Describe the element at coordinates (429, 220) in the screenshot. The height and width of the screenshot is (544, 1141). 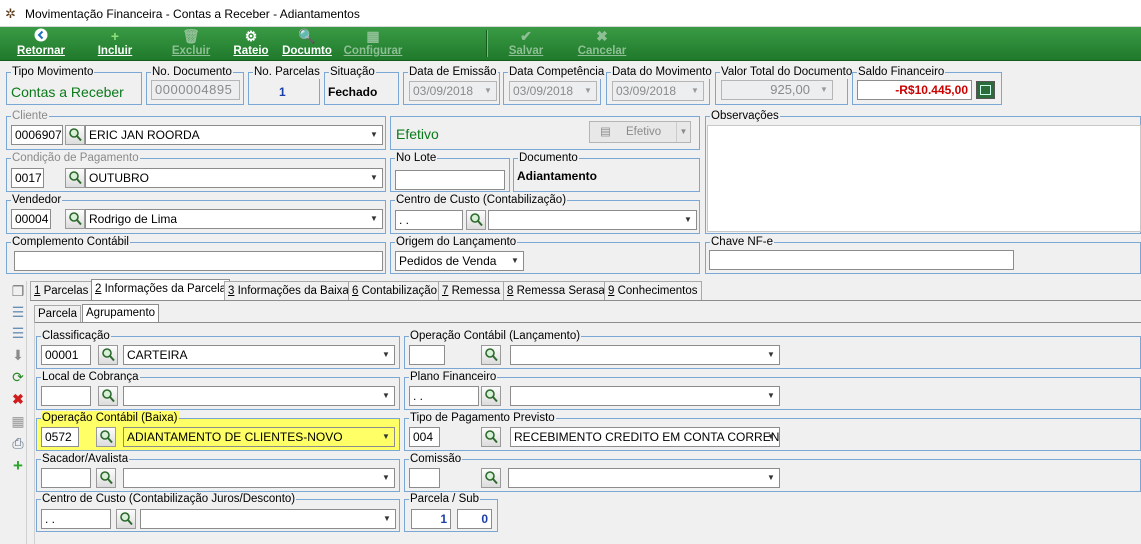
I see `centro-custo-code-field: . .` at that location.